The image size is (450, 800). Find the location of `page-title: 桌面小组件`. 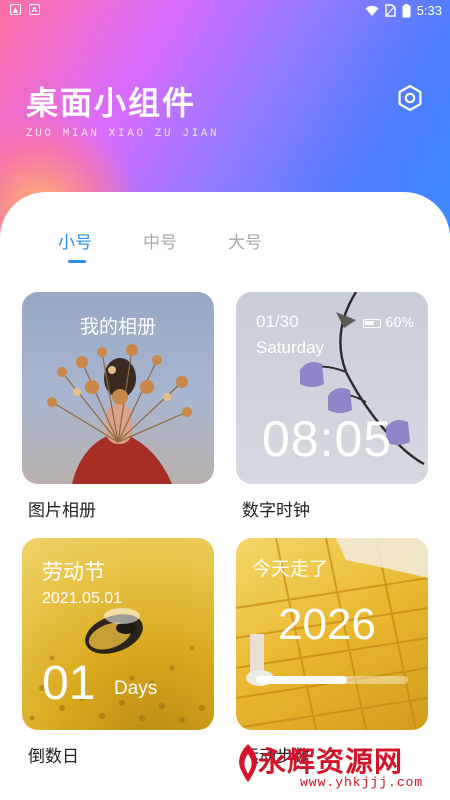

page-title: 桌面小组件 is located at coordinates (111, 103).